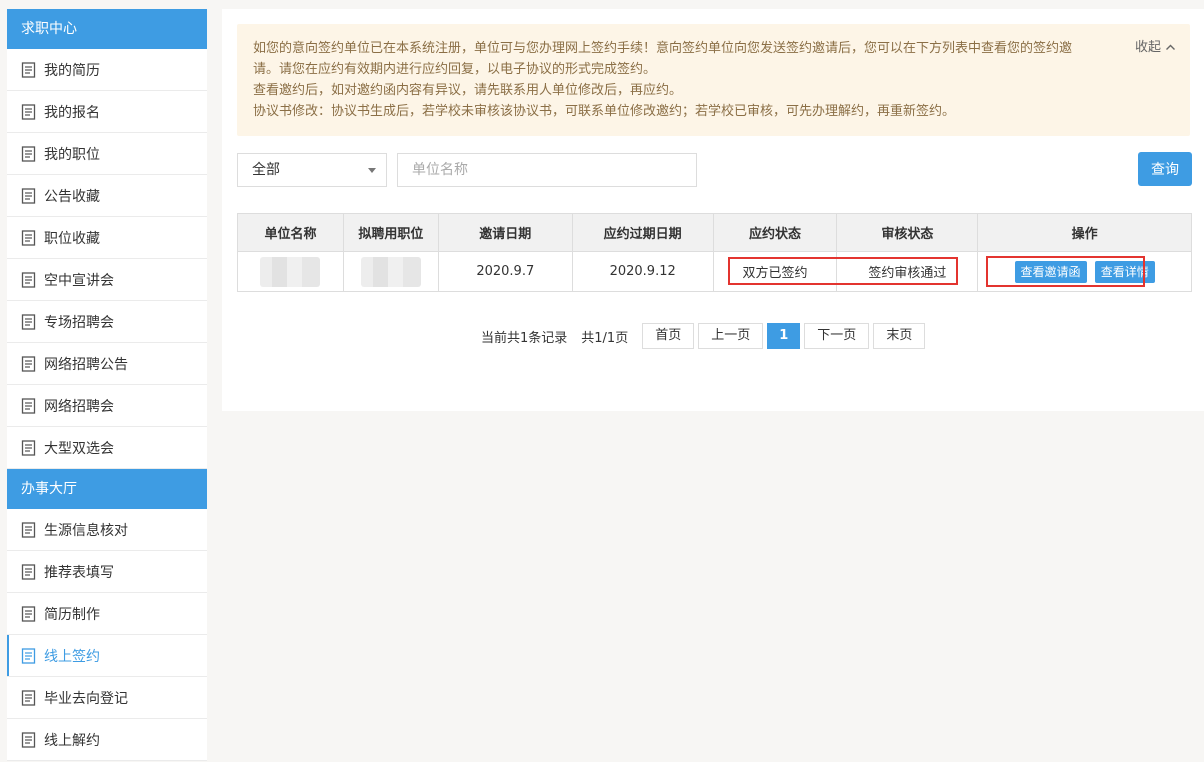  Describe the element at coordinates (505, 232) in the screenshot. I see `col-header-invite-date: 邀请日期` at that location.